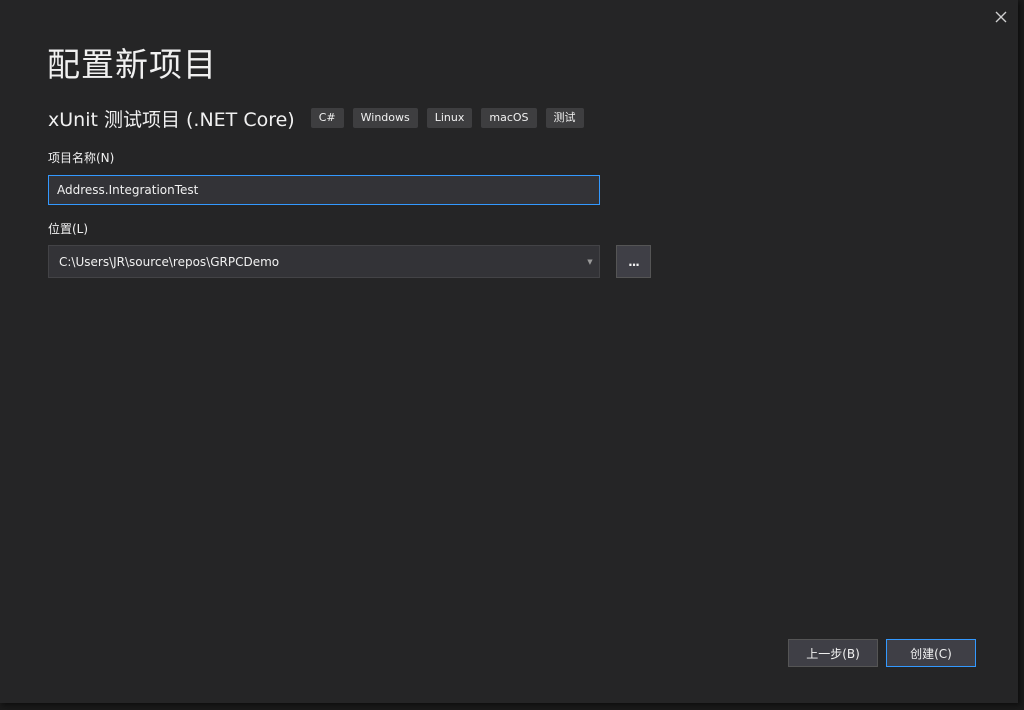 The image size is (1024, 710). What do you see at coordinates (833, 653) in the screenshot?
I see `back-button: 上一步(B)` at bounding box center [833, 653].